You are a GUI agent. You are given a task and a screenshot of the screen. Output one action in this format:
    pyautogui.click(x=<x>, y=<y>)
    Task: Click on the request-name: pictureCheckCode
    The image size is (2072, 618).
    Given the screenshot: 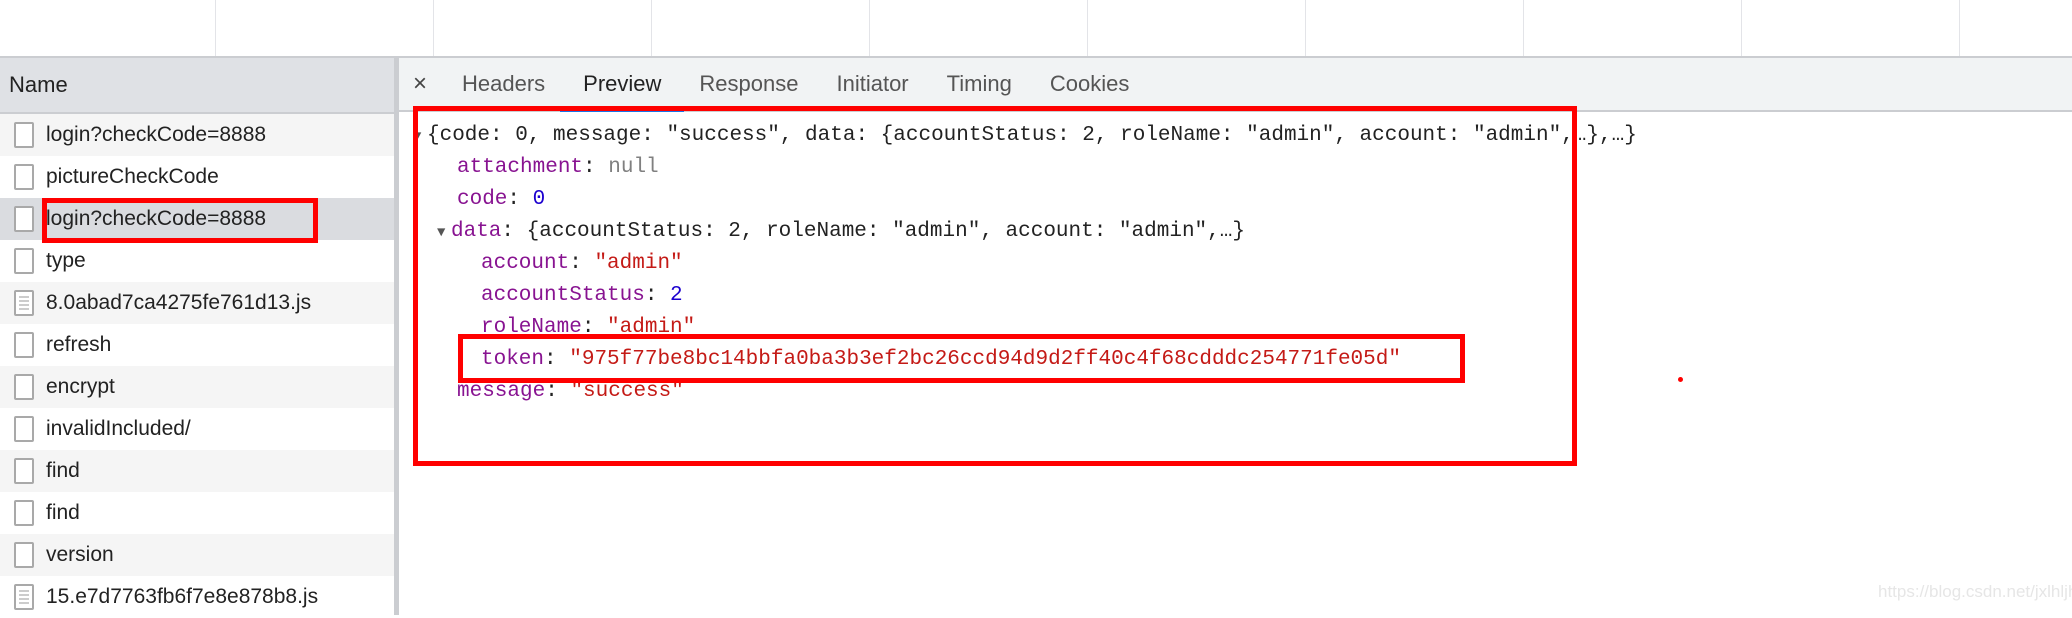 What is the action you would take?
    pyautogui.click(x=132, y=176)
    